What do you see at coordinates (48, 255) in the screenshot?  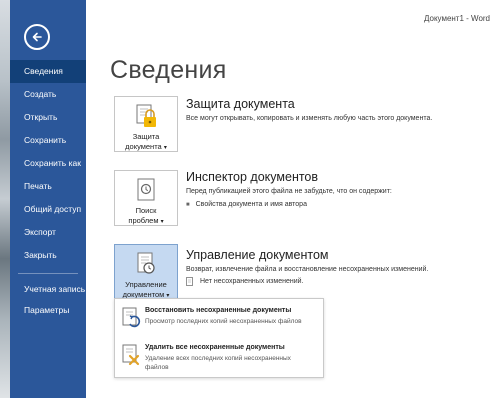 I see `nav-item-close: Закрыть` at bounding box center [48, 255].